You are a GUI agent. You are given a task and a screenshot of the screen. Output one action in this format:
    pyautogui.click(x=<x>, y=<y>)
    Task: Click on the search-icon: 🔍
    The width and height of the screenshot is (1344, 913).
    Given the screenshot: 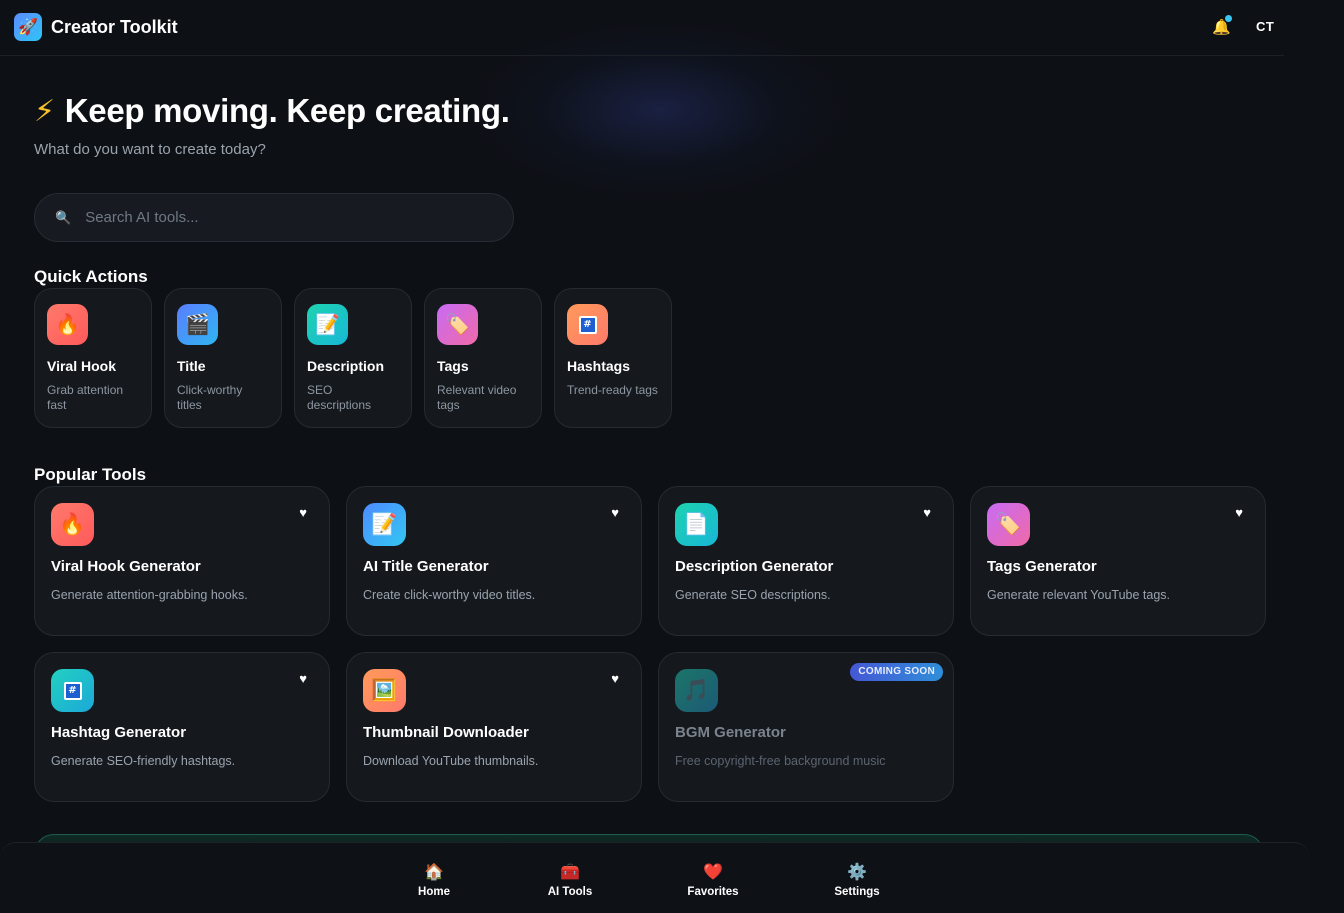 What is the action you would take?
    pyautogui.click(x=63, y=217)
    